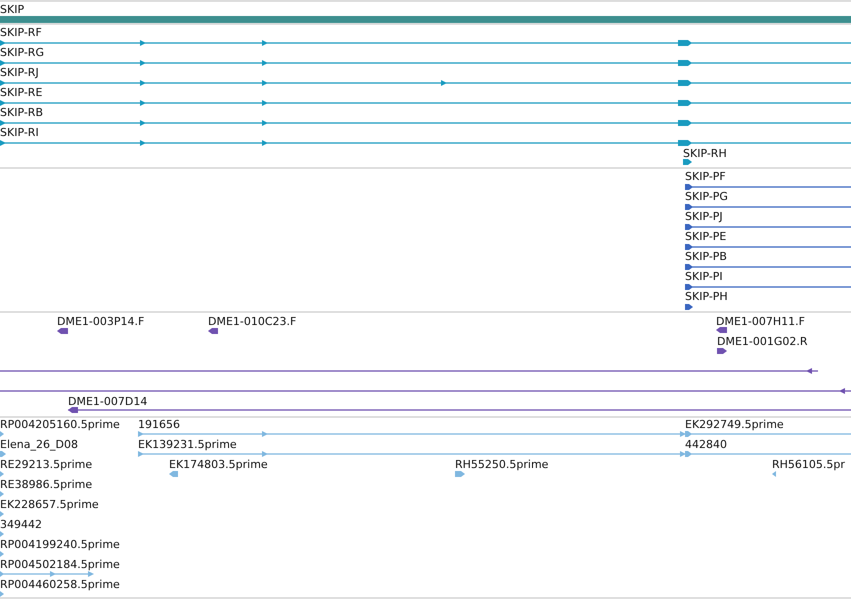 The image size is (851, 600). Describe the element at coordinates (762, 341) in the screenshot. I see `feature-label: DME1-001G02.R` at that location.